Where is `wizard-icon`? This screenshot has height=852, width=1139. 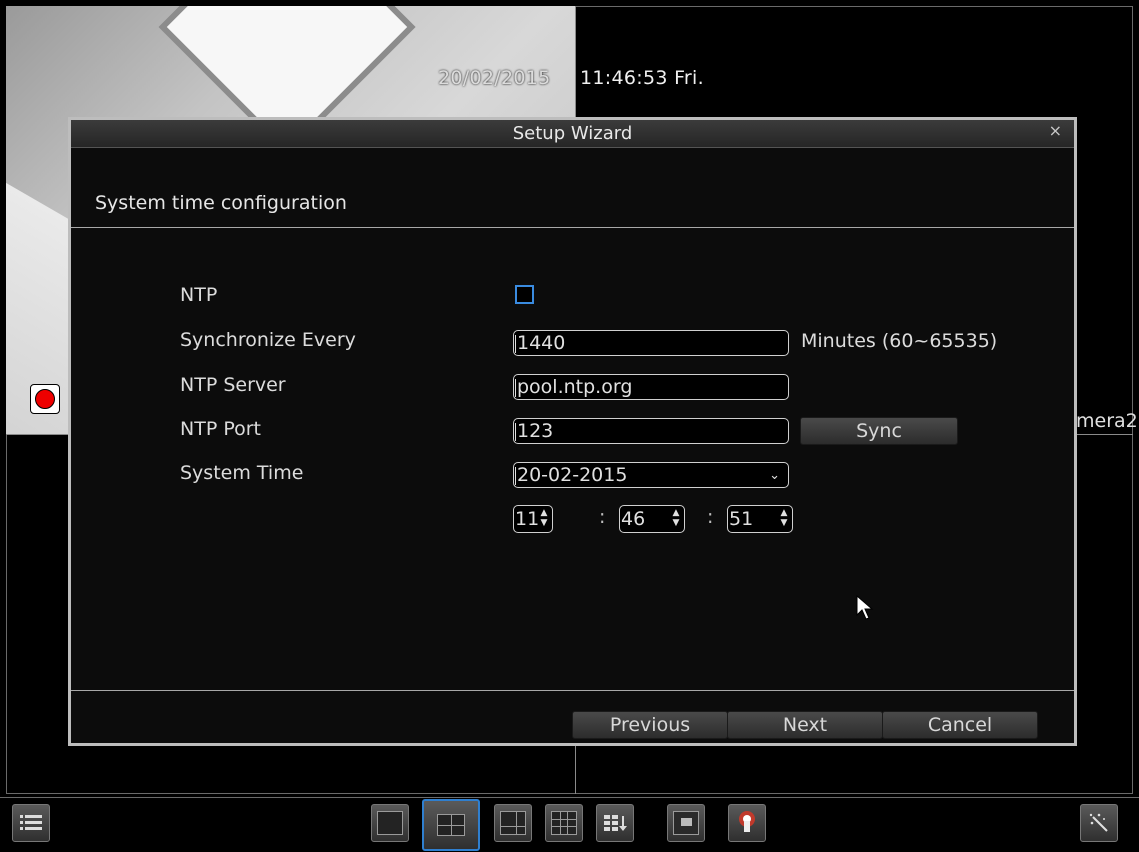 wizard-icon is located at coordinates (1099, 823).